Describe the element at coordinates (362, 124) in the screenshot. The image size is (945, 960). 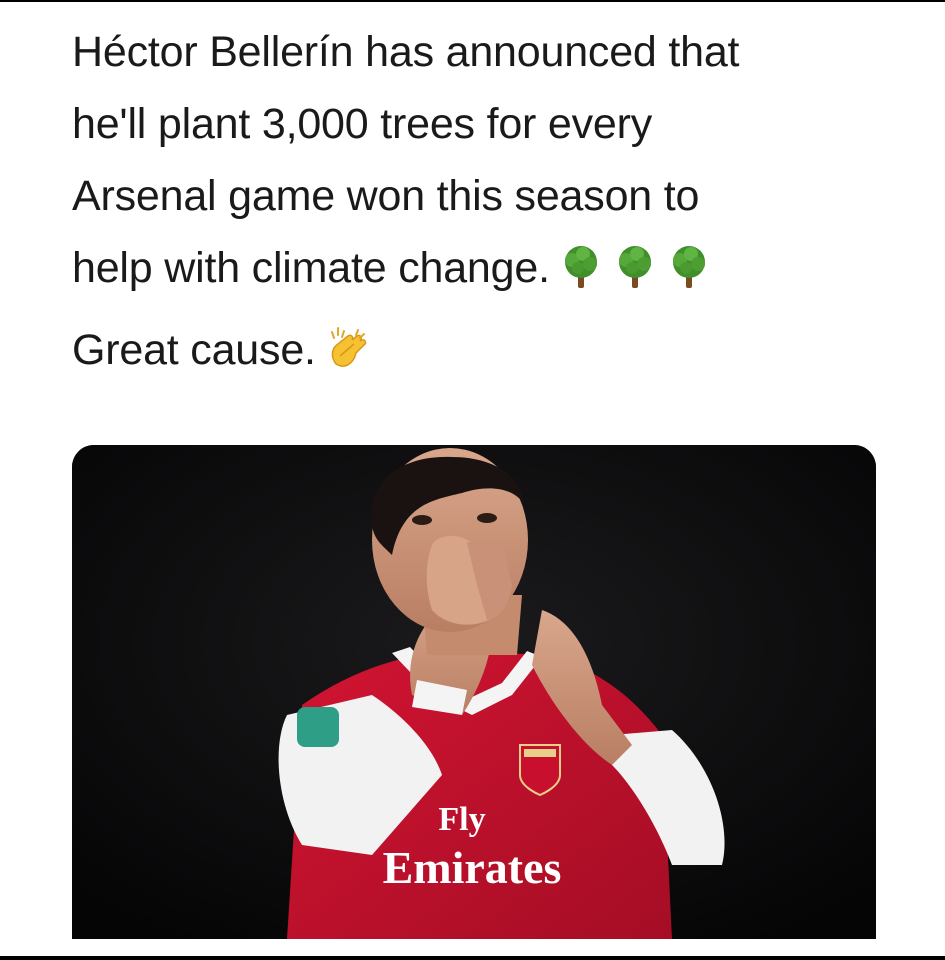
I see `caption-line-2: he'll plant 3,000 trees for every` at that location.